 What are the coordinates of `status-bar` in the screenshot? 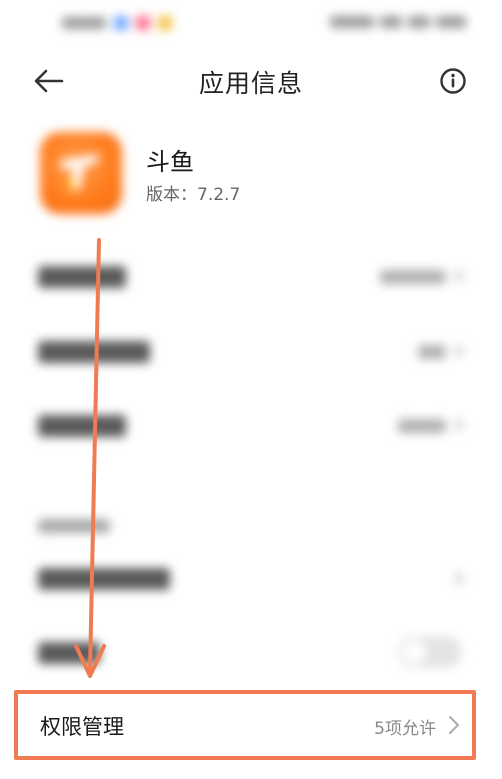 It's located at (251, 25).